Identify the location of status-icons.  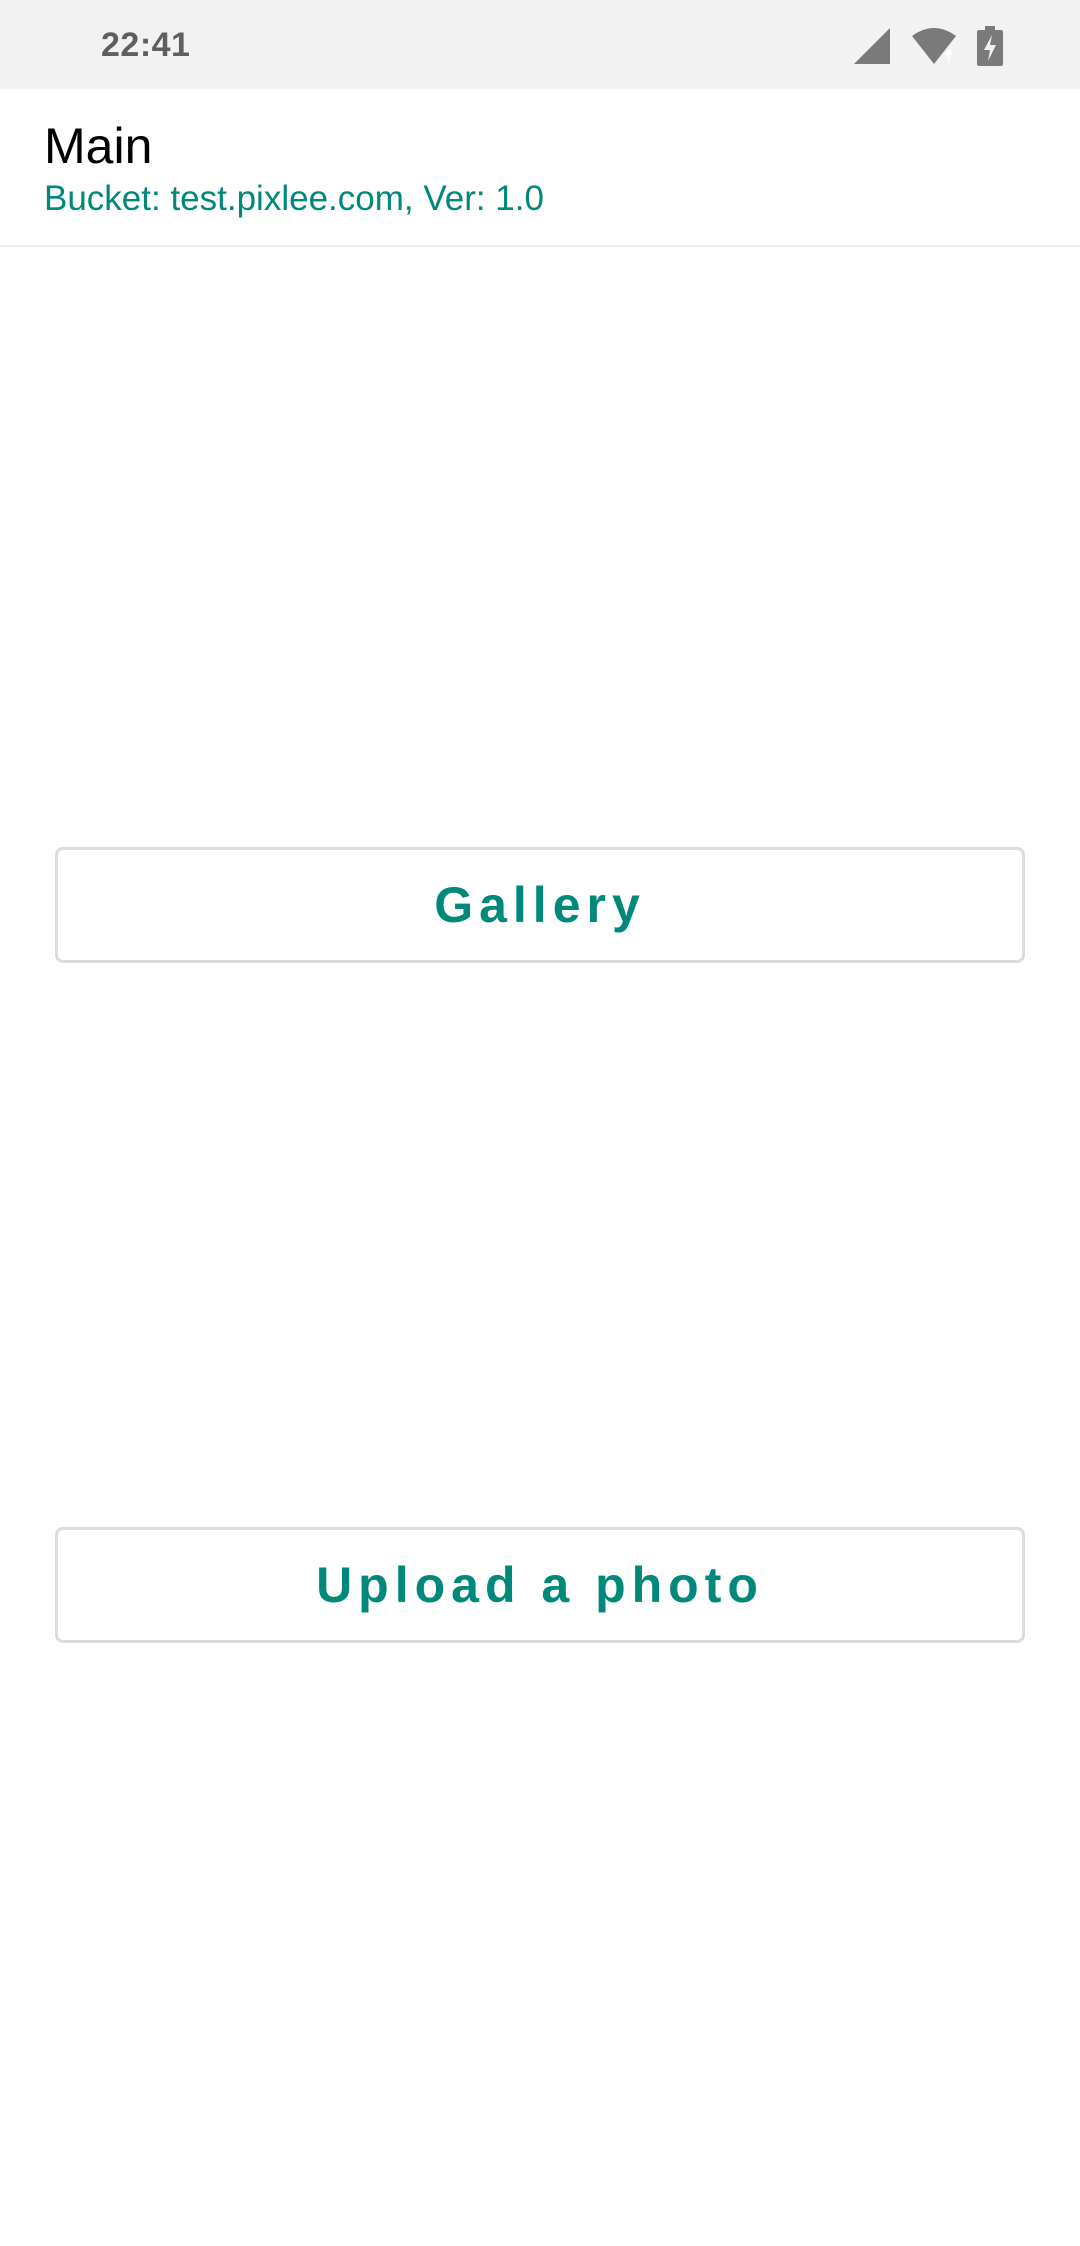
(928, 46).